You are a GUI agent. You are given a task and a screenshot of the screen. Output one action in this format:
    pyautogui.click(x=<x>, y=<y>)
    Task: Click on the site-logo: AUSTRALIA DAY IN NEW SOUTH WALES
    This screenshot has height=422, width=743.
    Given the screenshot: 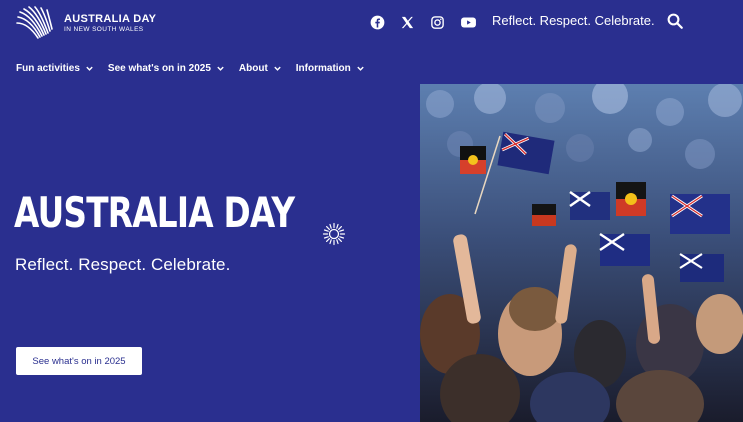 What is the action you would take?
    pyautogui.click(x=91, y=24)
    